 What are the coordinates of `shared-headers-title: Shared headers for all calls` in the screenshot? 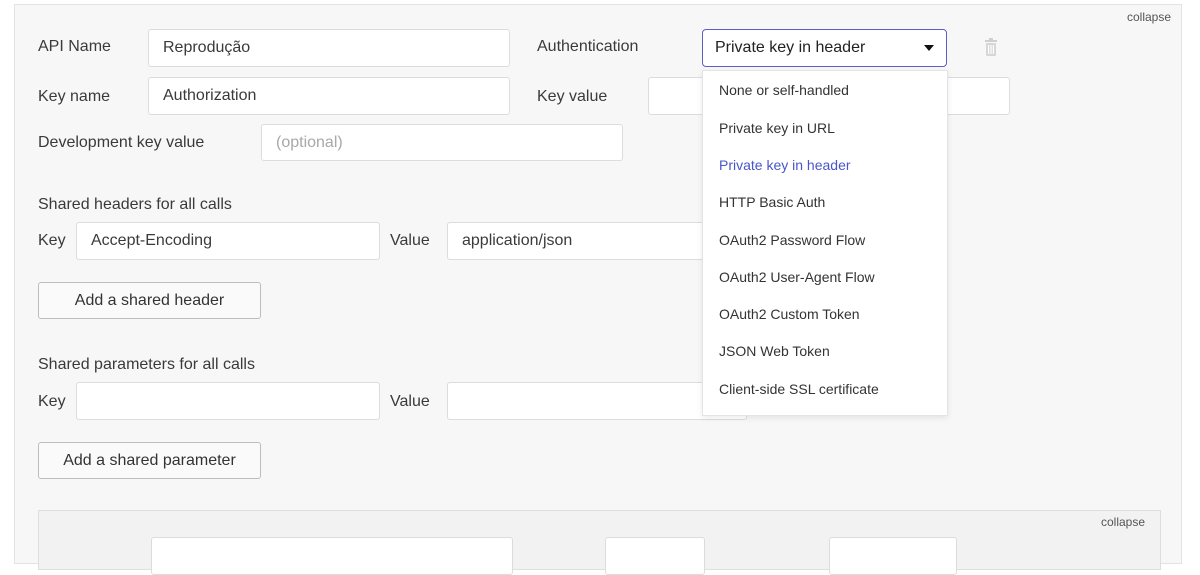 It's located at (135, 204).